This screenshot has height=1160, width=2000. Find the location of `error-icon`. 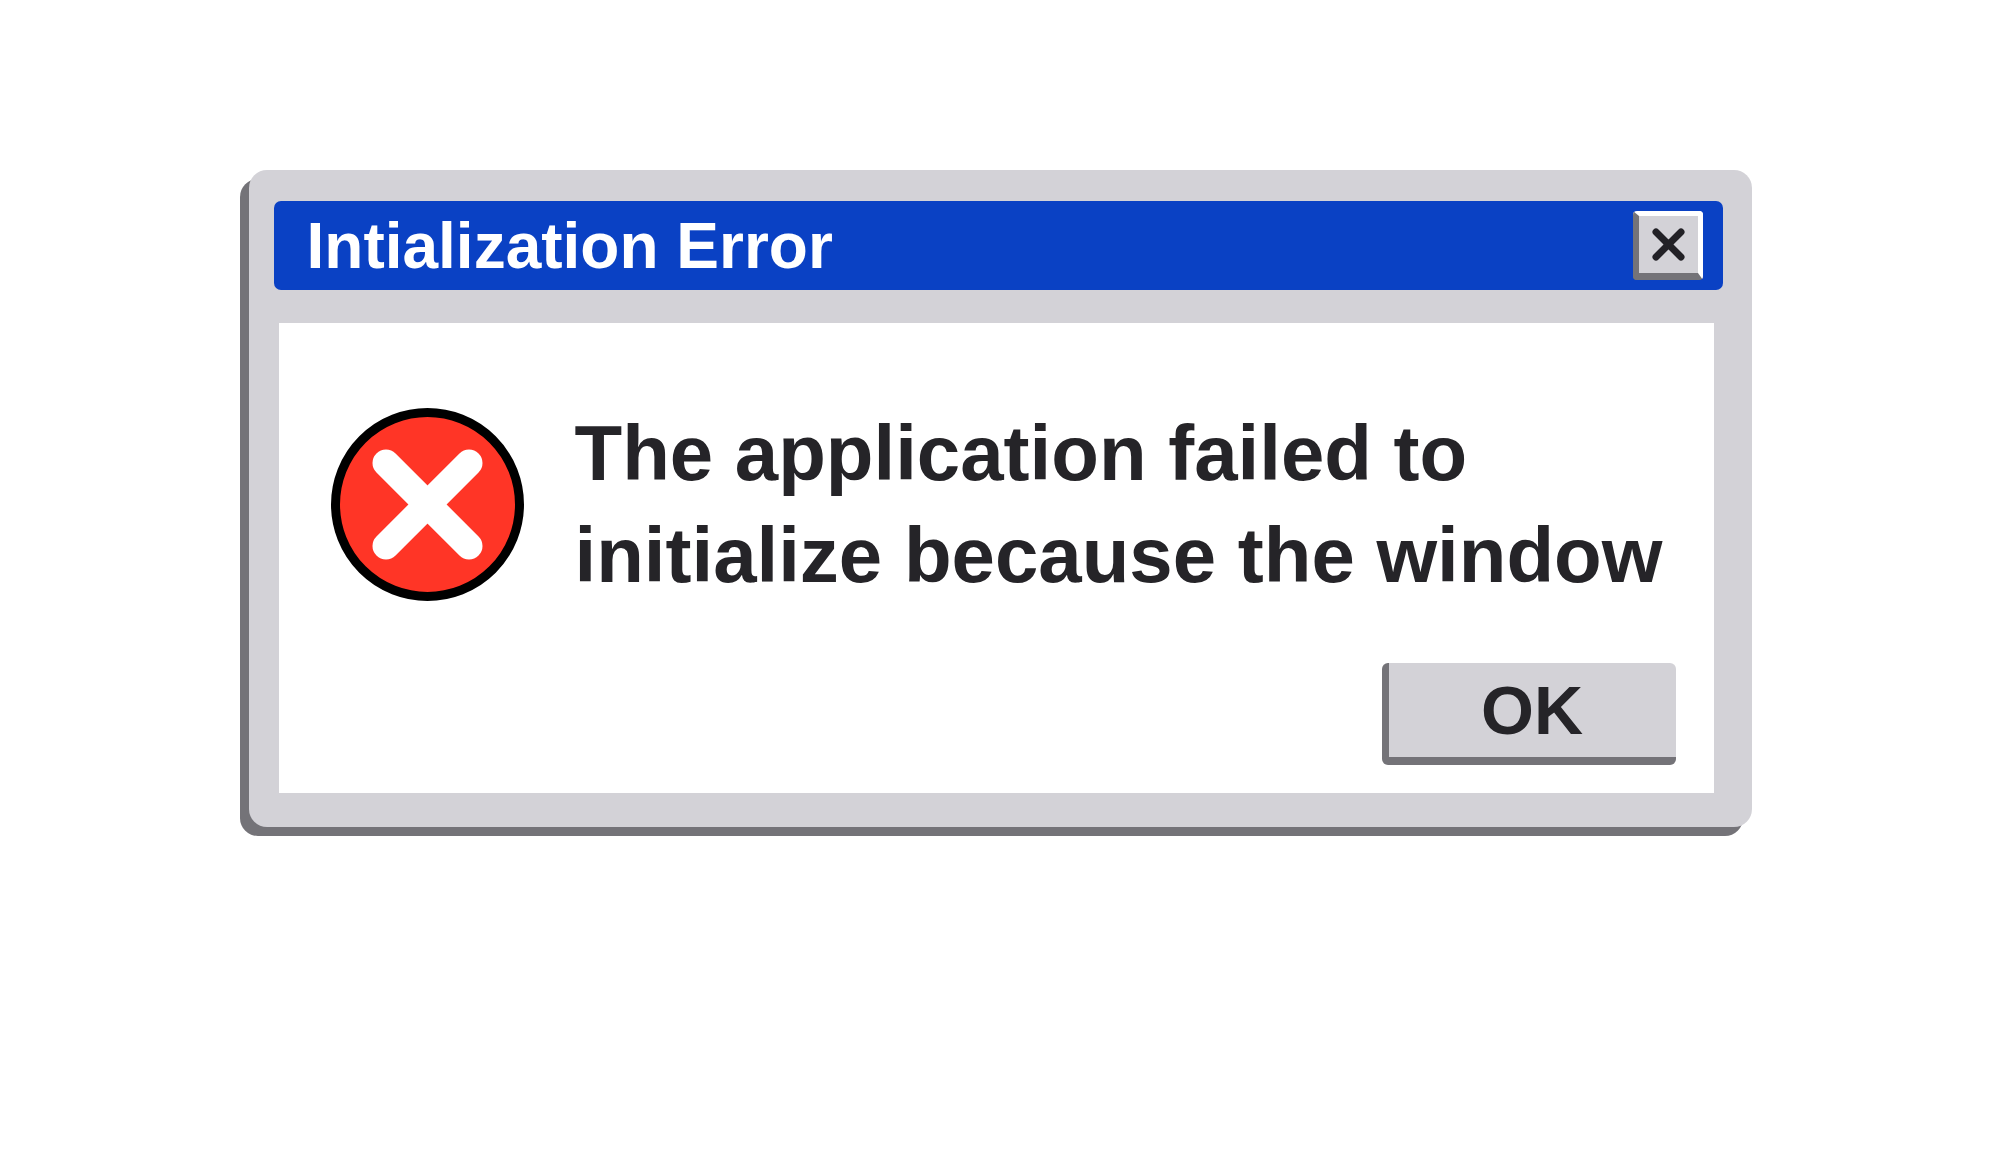

error-icon is located at coordinates (427, 504).